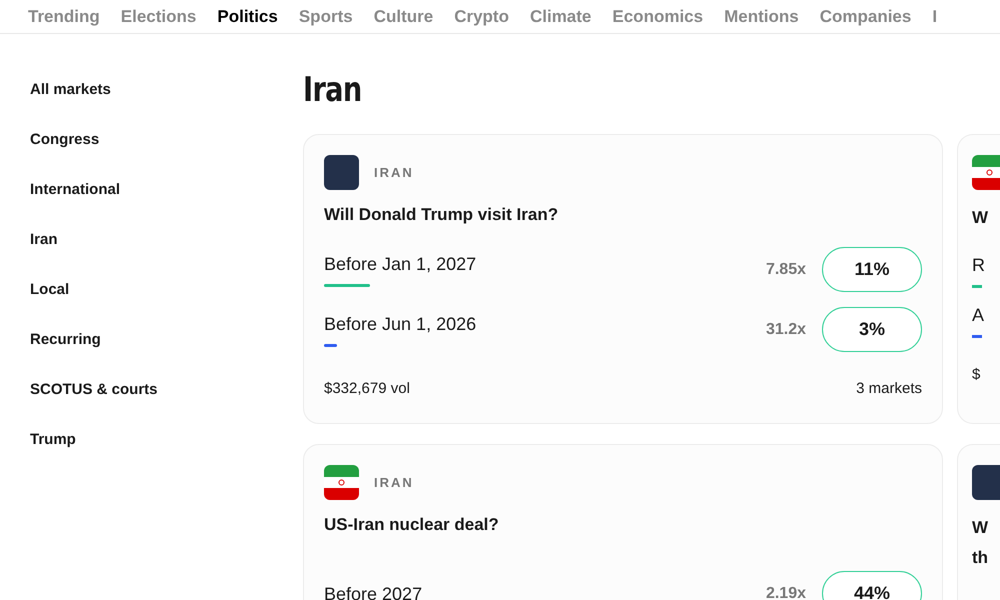 The width and height of the screenshot is (1000, 600). What do you see at coordinates (786, 592) in the screenshot?
I see `multiplier-text: 2.19x` at bounding box center [786, 592].